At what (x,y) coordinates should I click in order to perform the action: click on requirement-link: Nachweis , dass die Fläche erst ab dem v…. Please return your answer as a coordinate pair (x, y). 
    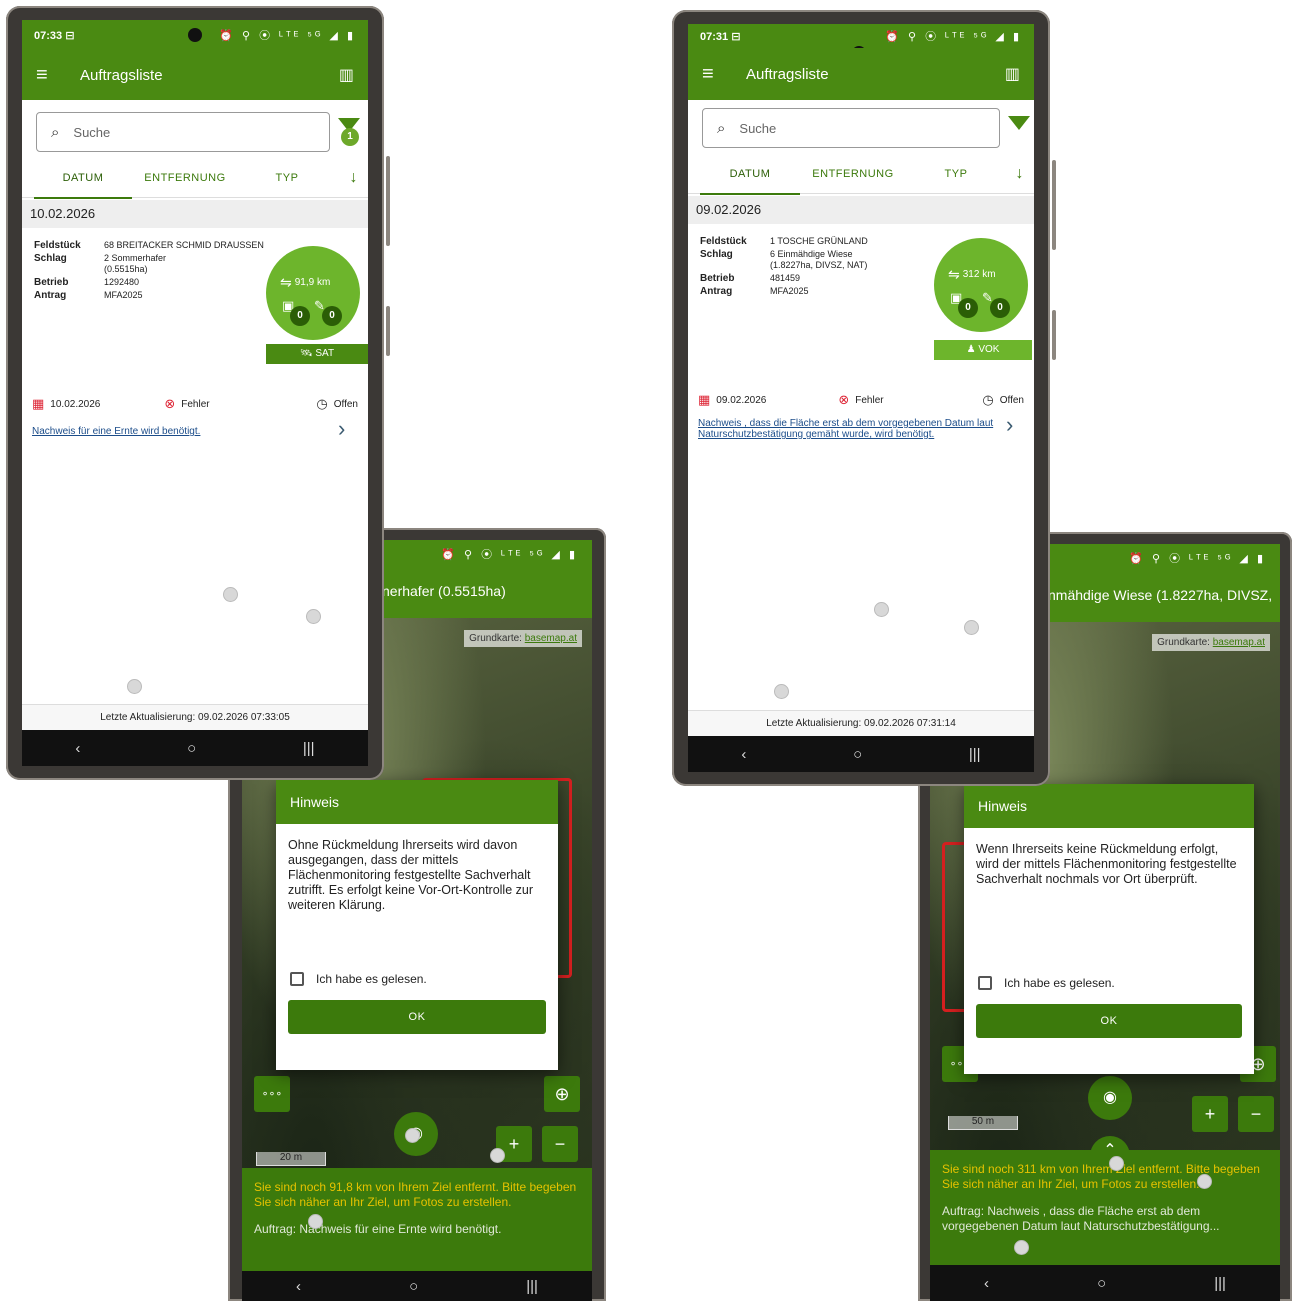
    Looking at the image, I should click on (848, 429).